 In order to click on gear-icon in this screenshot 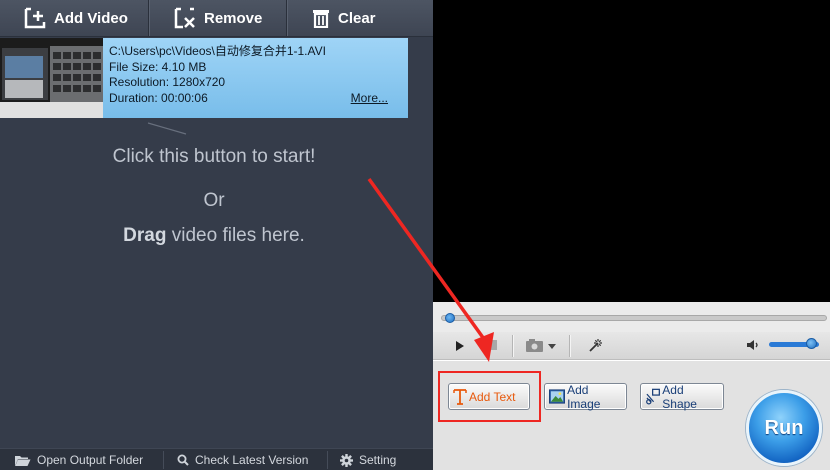, I will do `click(346, 460)`.